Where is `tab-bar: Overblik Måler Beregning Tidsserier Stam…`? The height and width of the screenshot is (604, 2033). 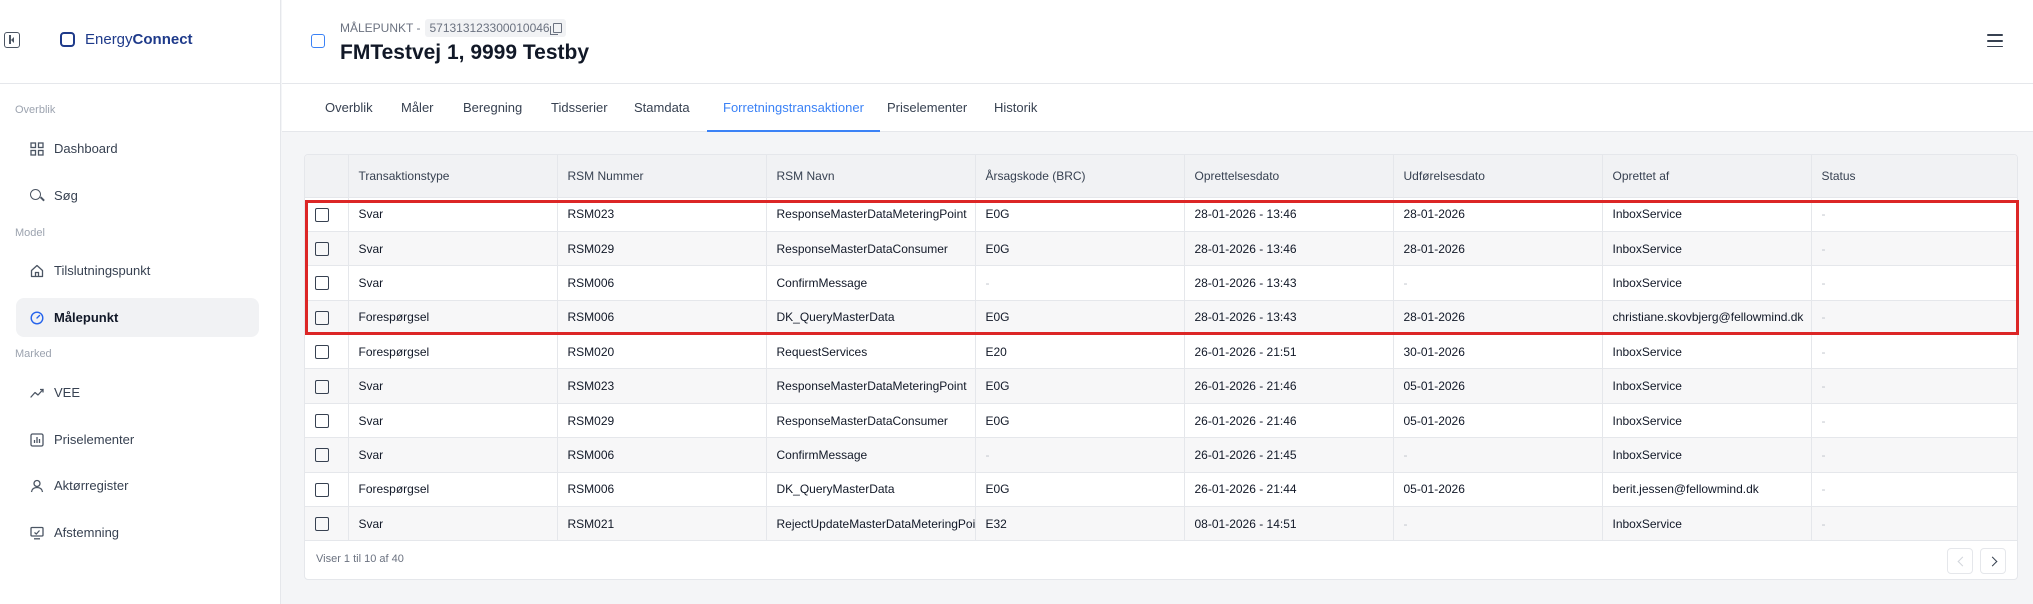
tab-bar: Overblik Måler Beregning Tidsserier Stam… is located at coordinates (1157, 108).